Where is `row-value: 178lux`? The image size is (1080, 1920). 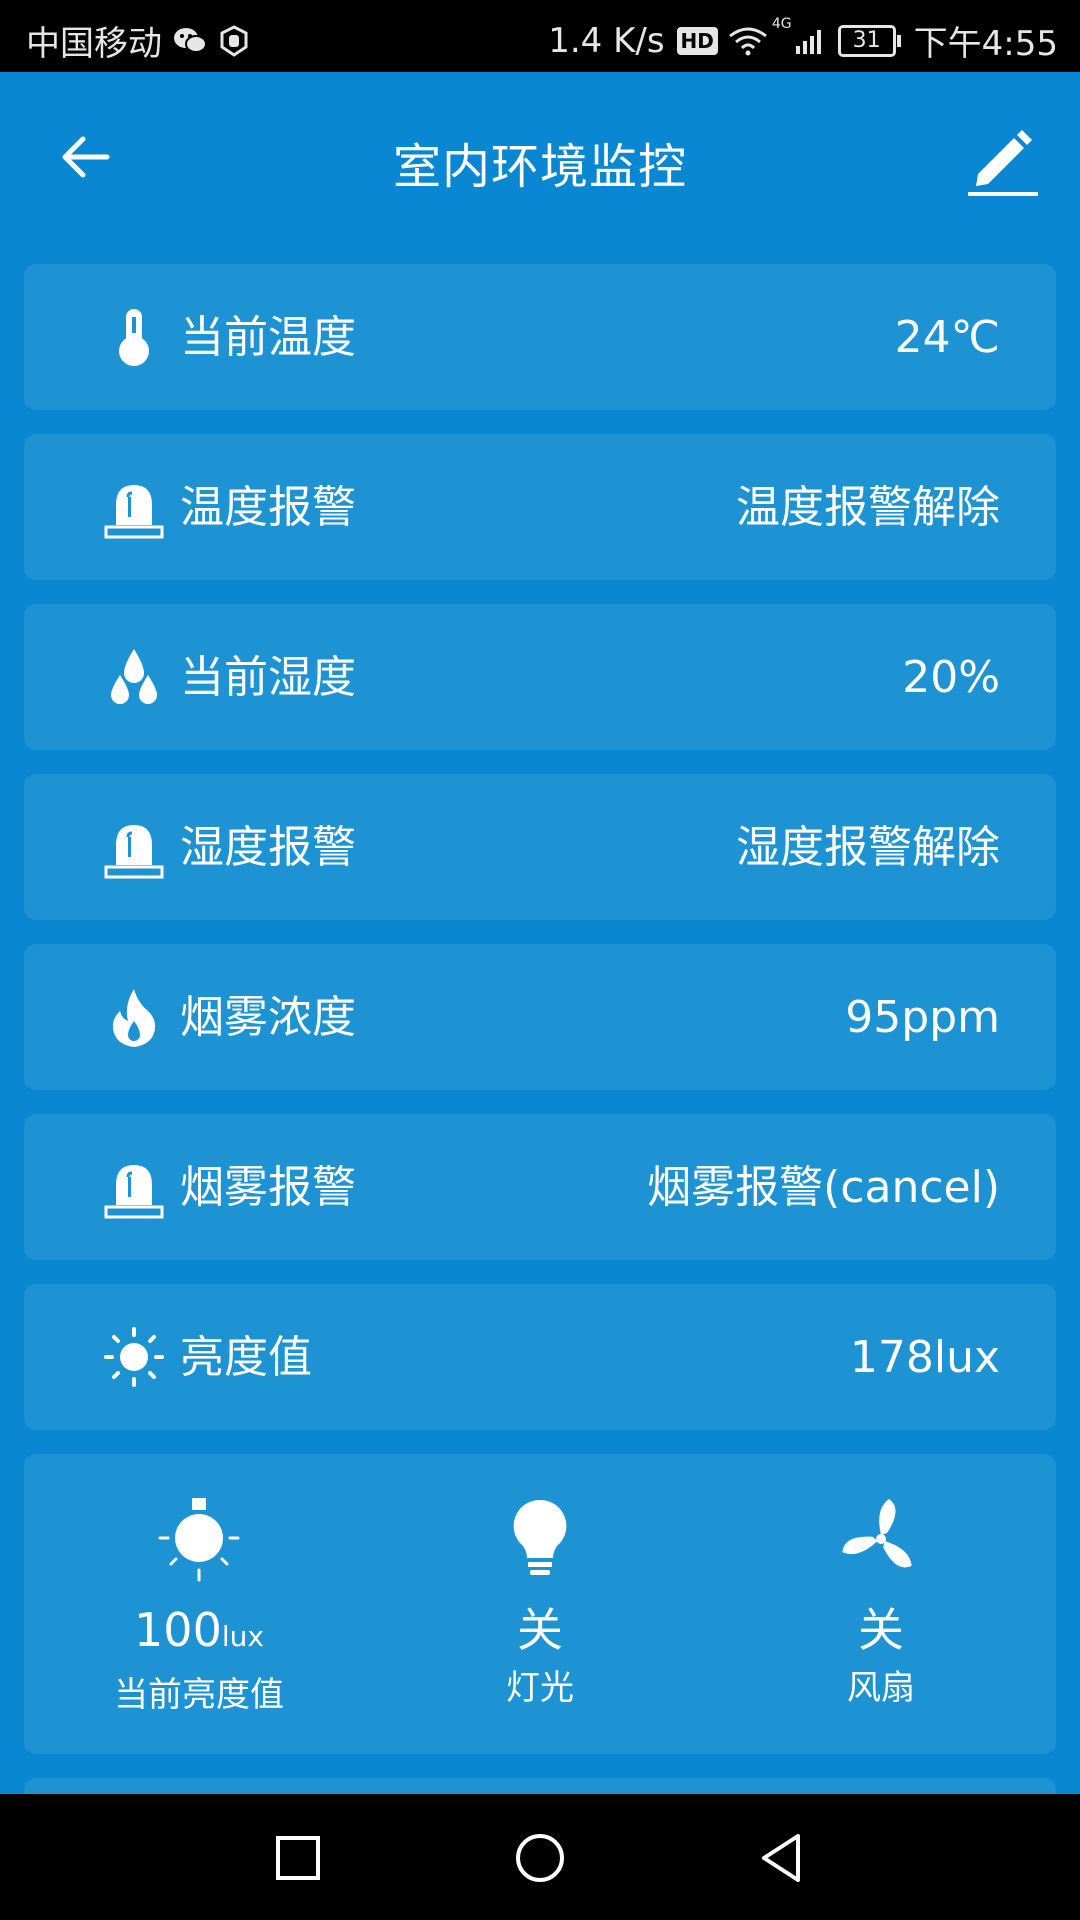 row-value: 178lux is located at coordinates (924, 1357).